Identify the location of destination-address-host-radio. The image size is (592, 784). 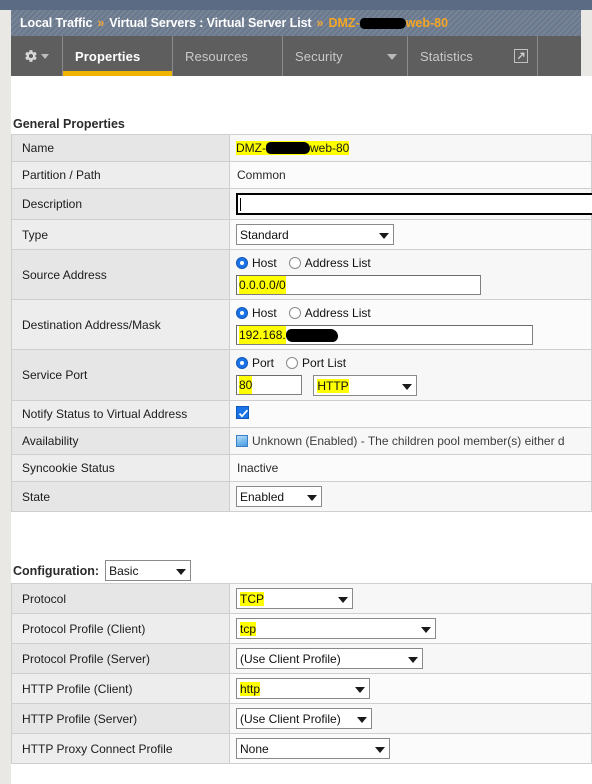
(242, 313).